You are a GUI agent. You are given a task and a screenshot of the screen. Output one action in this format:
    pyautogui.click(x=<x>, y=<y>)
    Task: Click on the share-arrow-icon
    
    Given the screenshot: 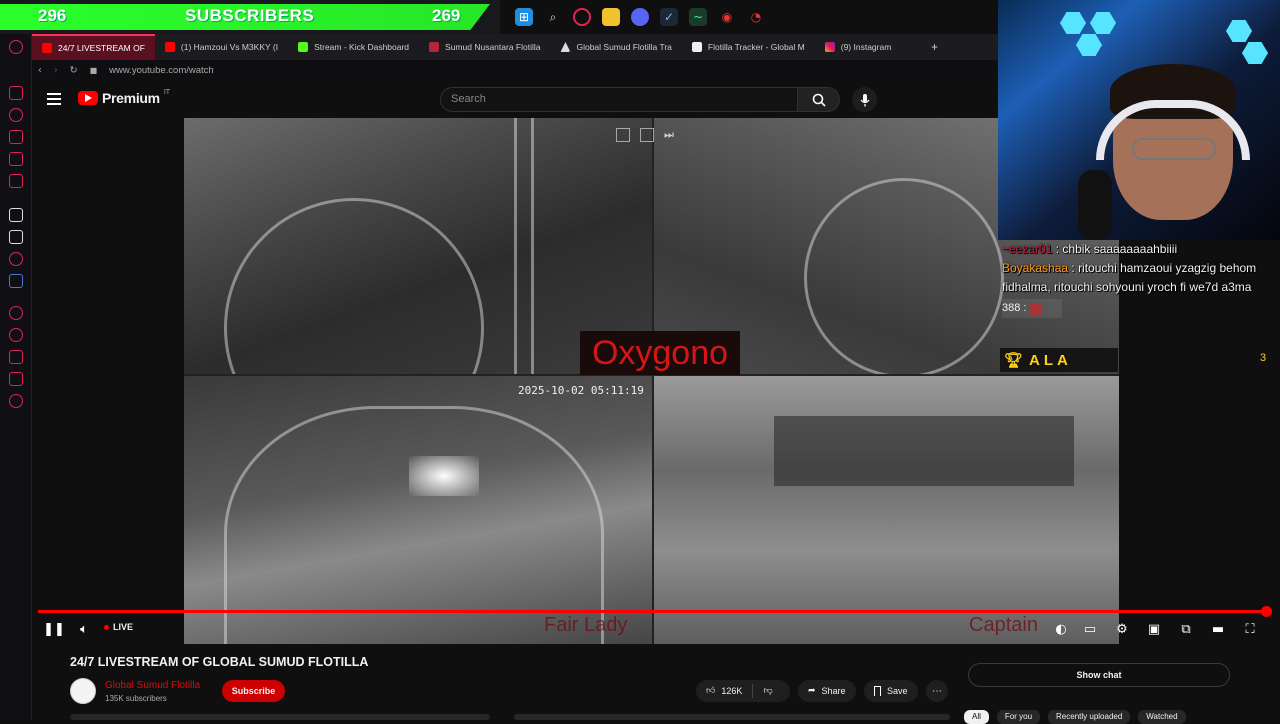 What is the action you would take?
    pyautogui.click(x=647, y=135)
    